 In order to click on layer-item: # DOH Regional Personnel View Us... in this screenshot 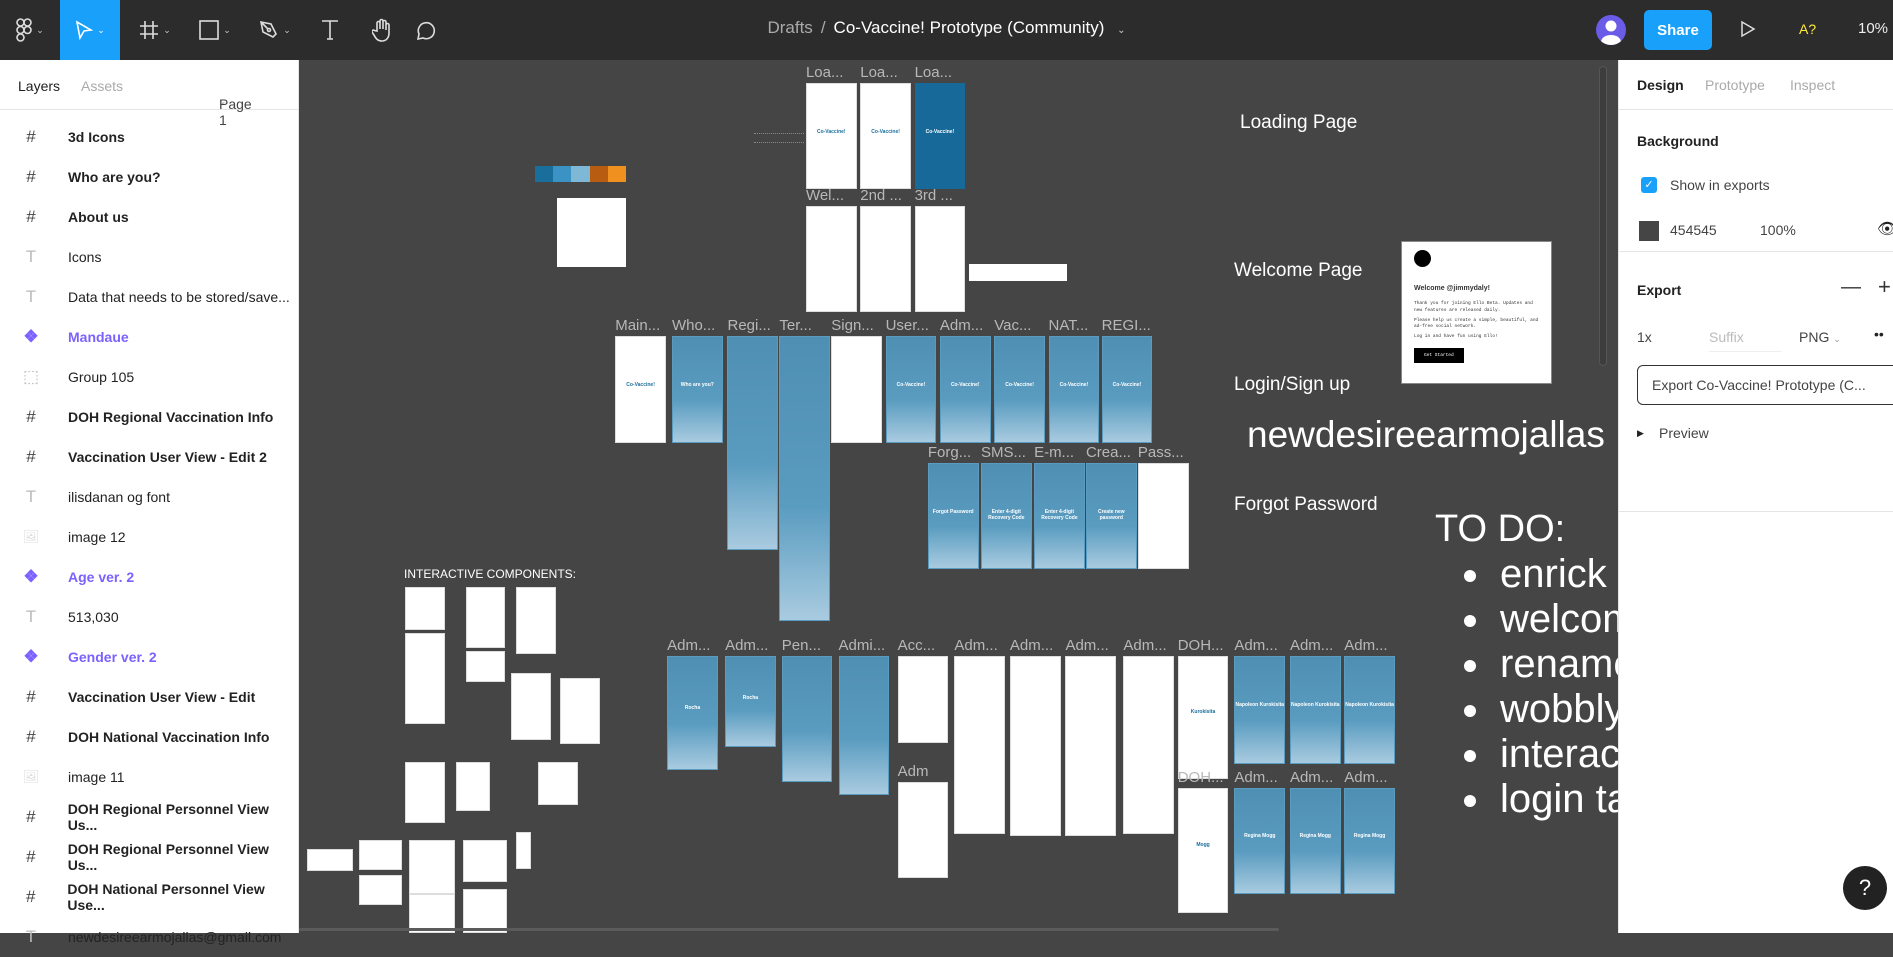, I will do `click(149, 857)`.